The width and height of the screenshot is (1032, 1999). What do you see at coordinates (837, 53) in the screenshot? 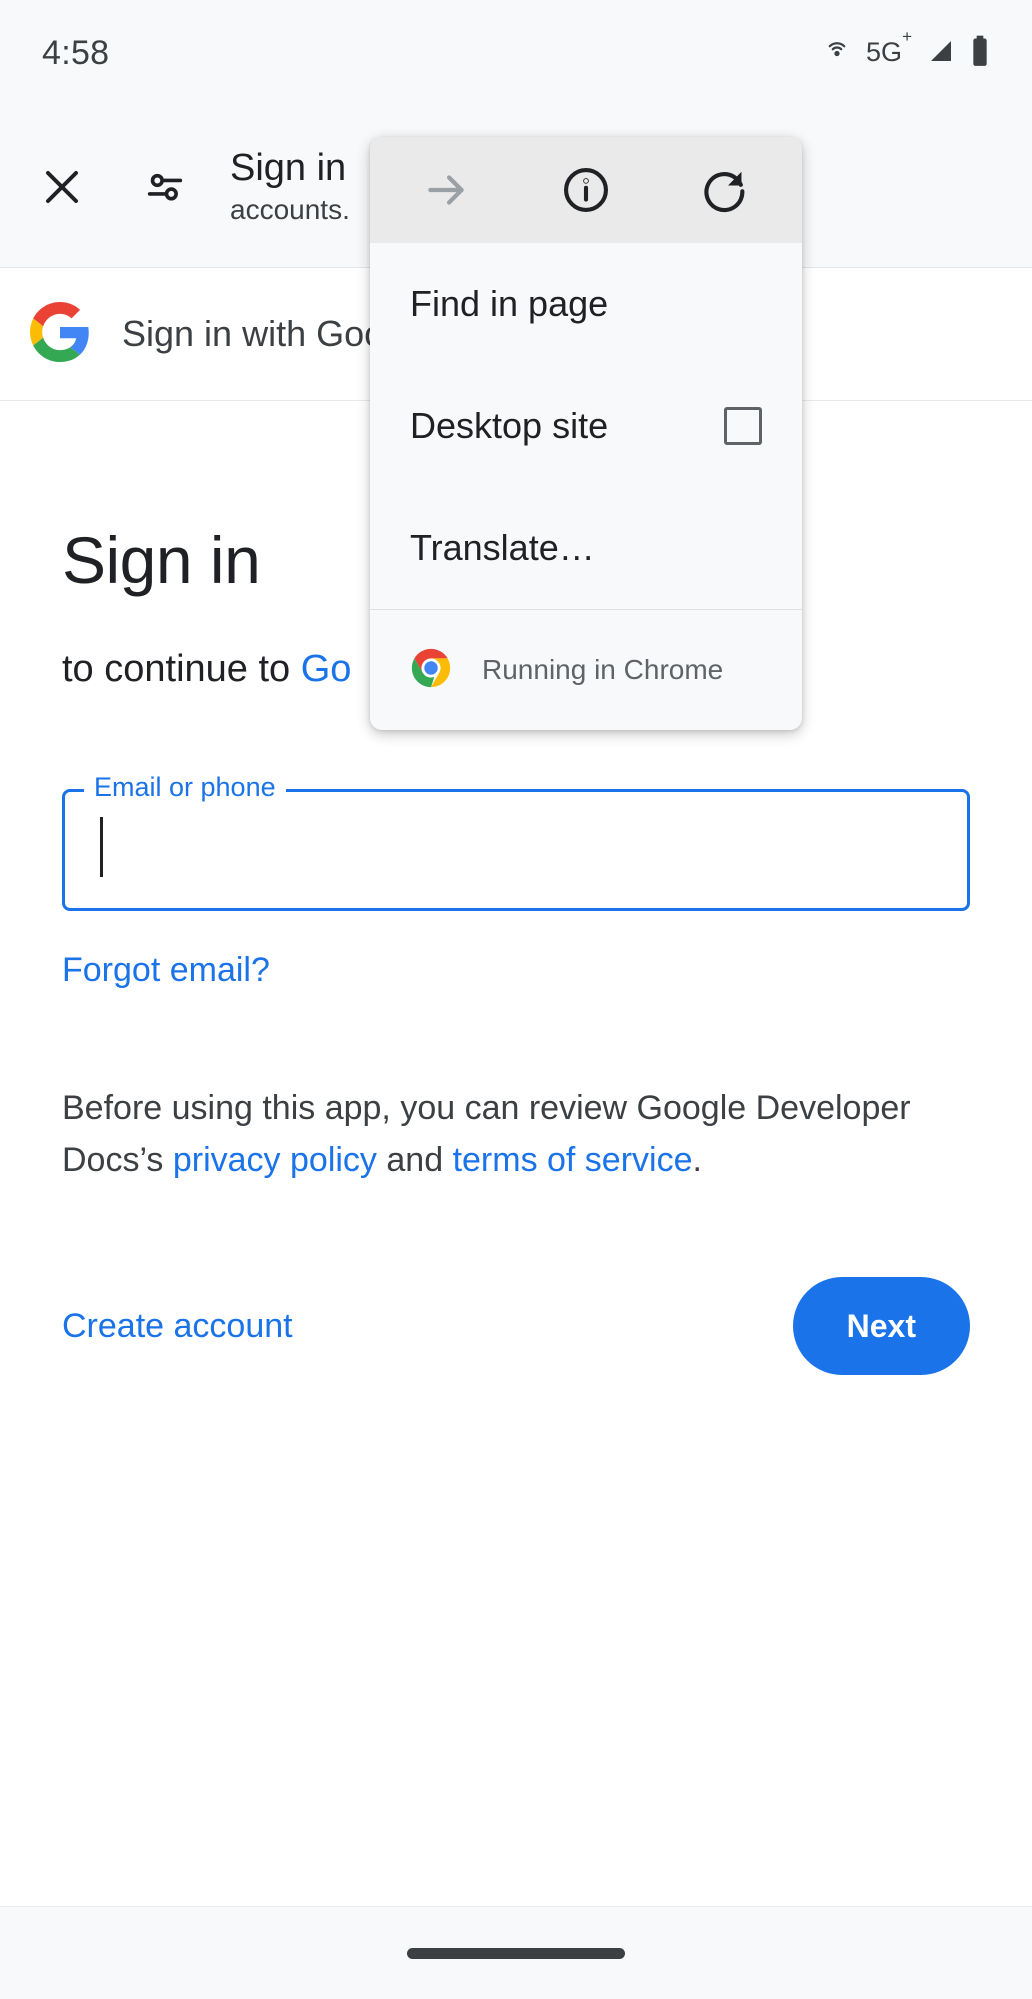
I see `hotspot-icon` at bounding box center [837, 53].